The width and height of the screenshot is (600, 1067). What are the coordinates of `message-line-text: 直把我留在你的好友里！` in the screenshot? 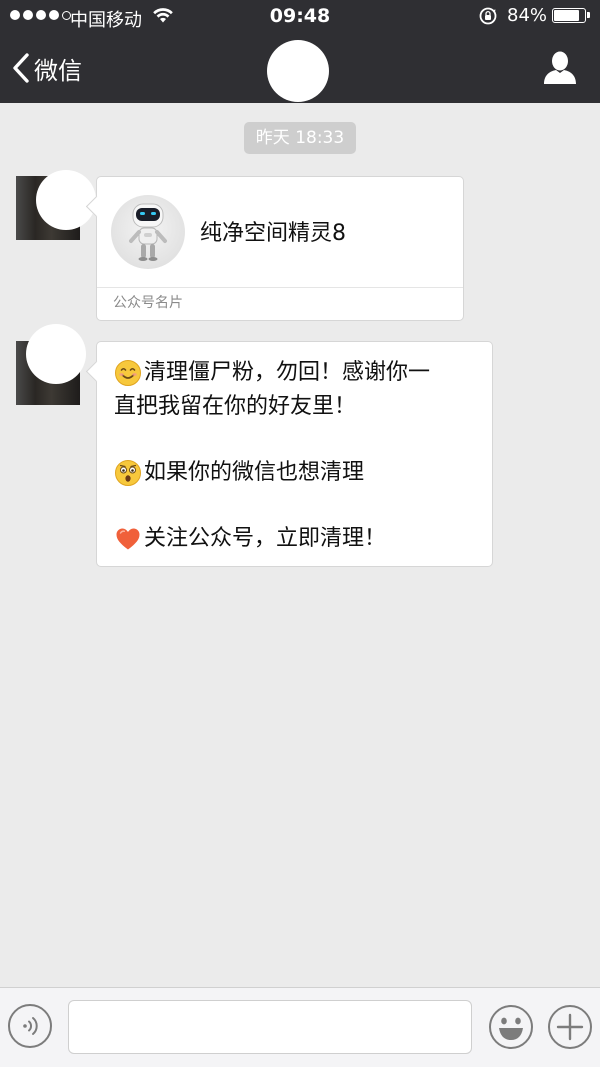 It's located at (235, 406).